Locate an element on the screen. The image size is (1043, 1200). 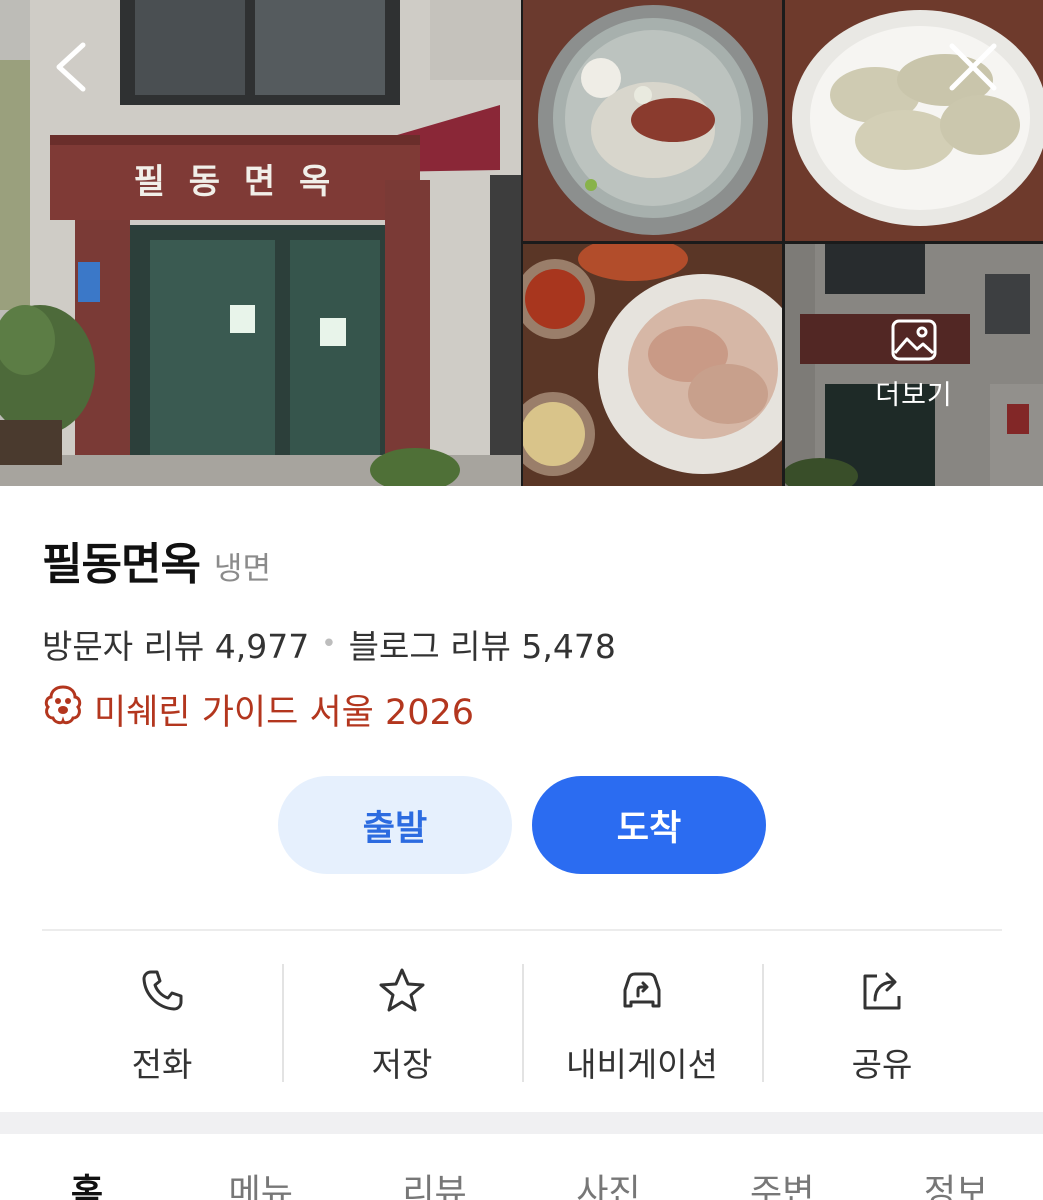
tab-menu: 메뉴 is located at coordinates (261, 1167).